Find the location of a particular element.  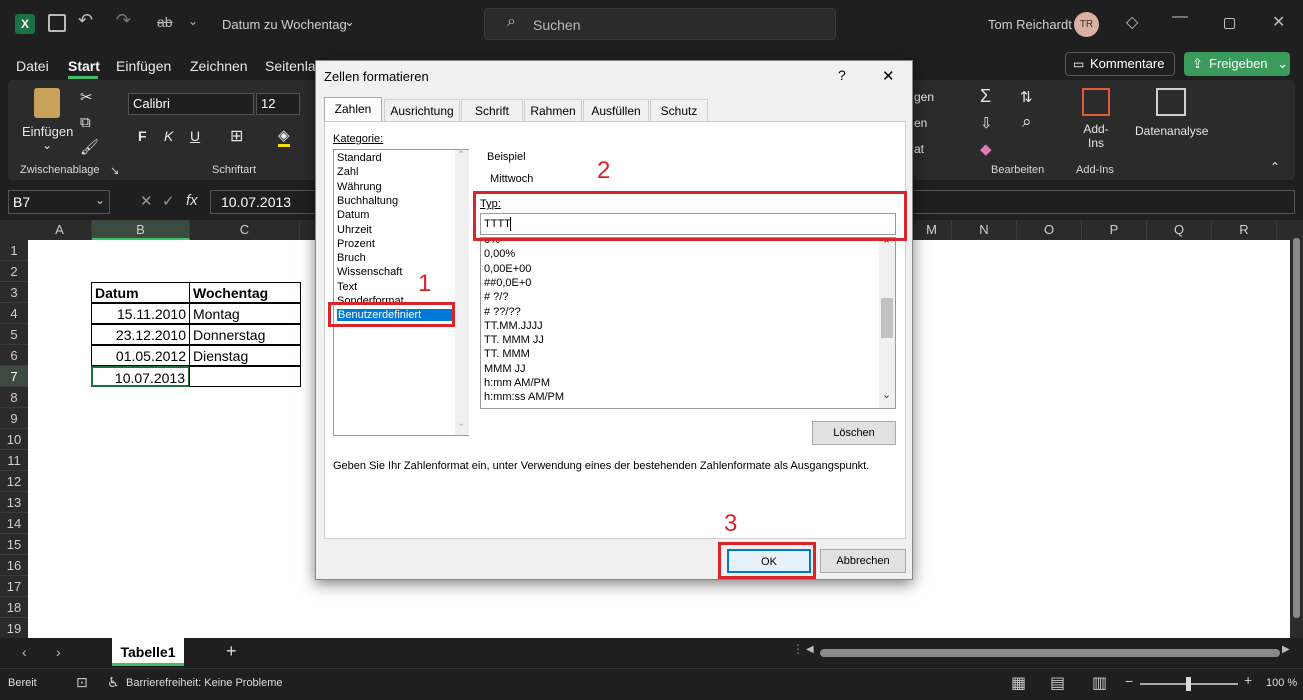

addins-icon is located at coordinates (1096, 102).